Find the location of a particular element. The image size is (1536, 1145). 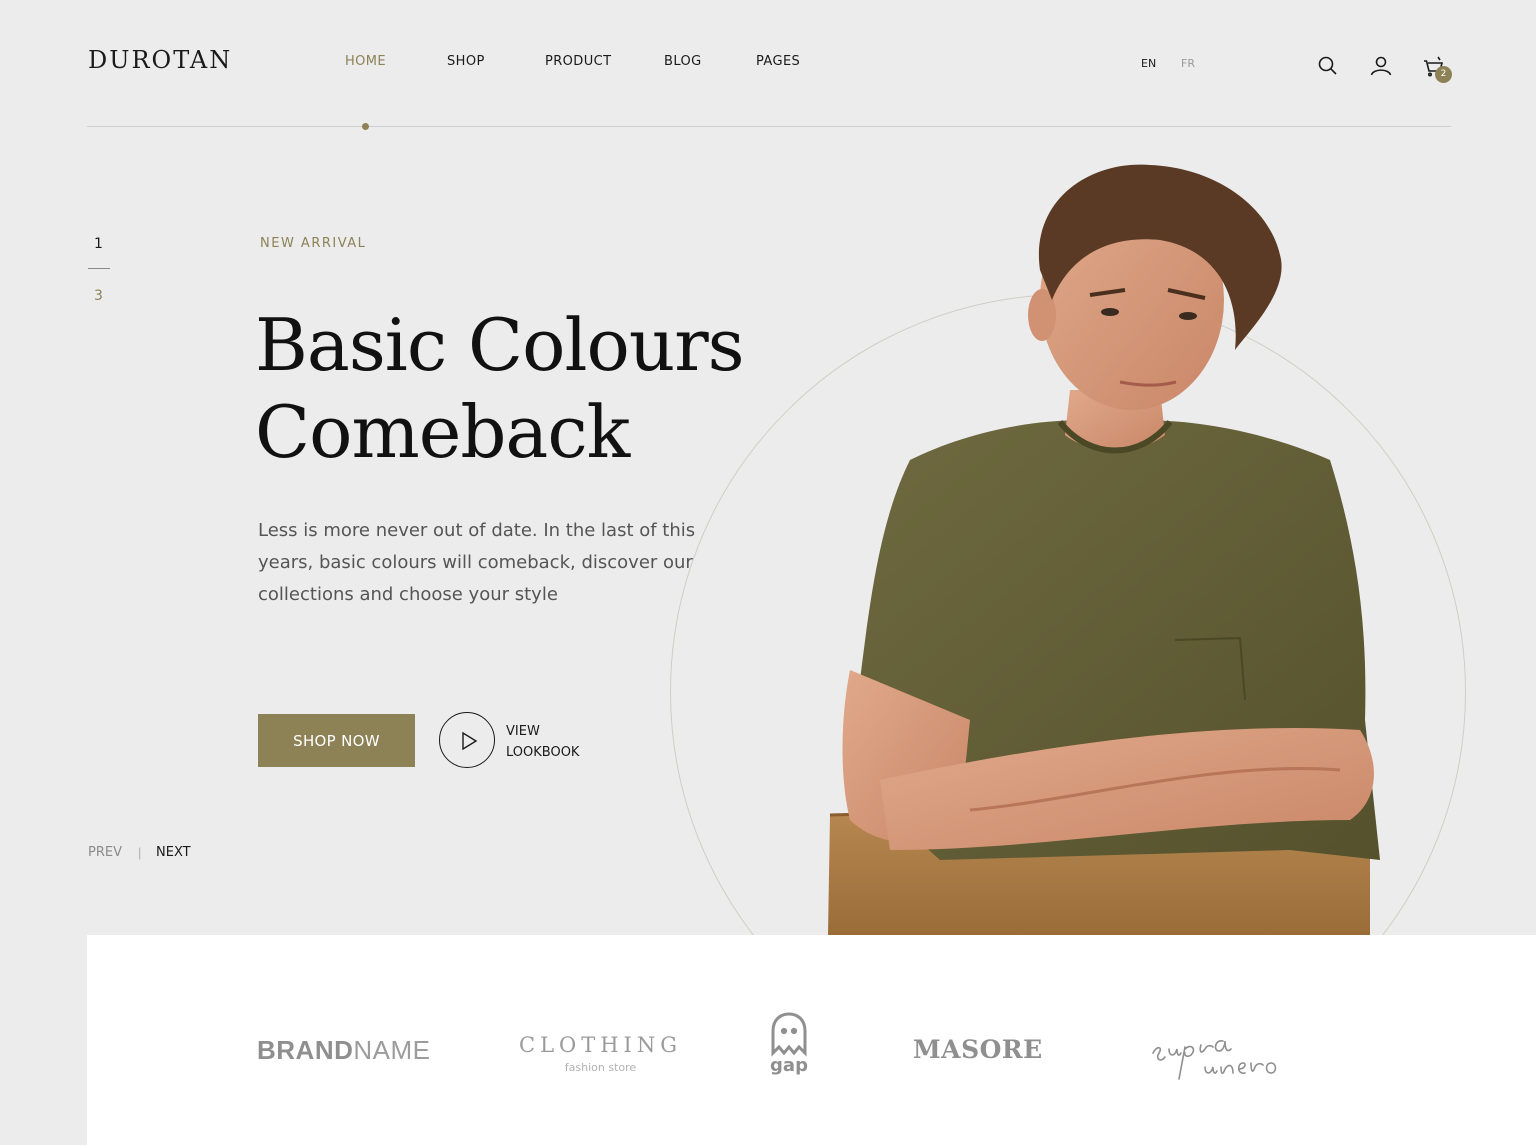

supra-unero-script-logo is located at coordinates (1214, 1060).